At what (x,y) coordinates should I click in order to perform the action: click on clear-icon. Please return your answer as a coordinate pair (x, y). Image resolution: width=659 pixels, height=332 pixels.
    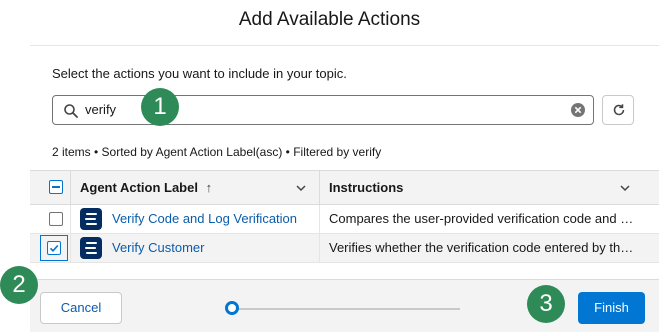
    Looking at the image, I should click on (578, 110).